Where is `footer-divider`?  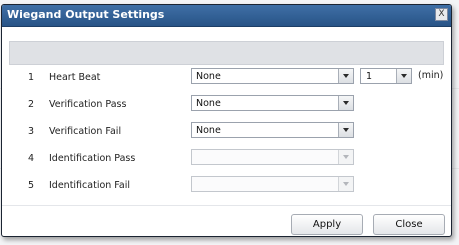 footer-divider is located at coordinates (226, 205).